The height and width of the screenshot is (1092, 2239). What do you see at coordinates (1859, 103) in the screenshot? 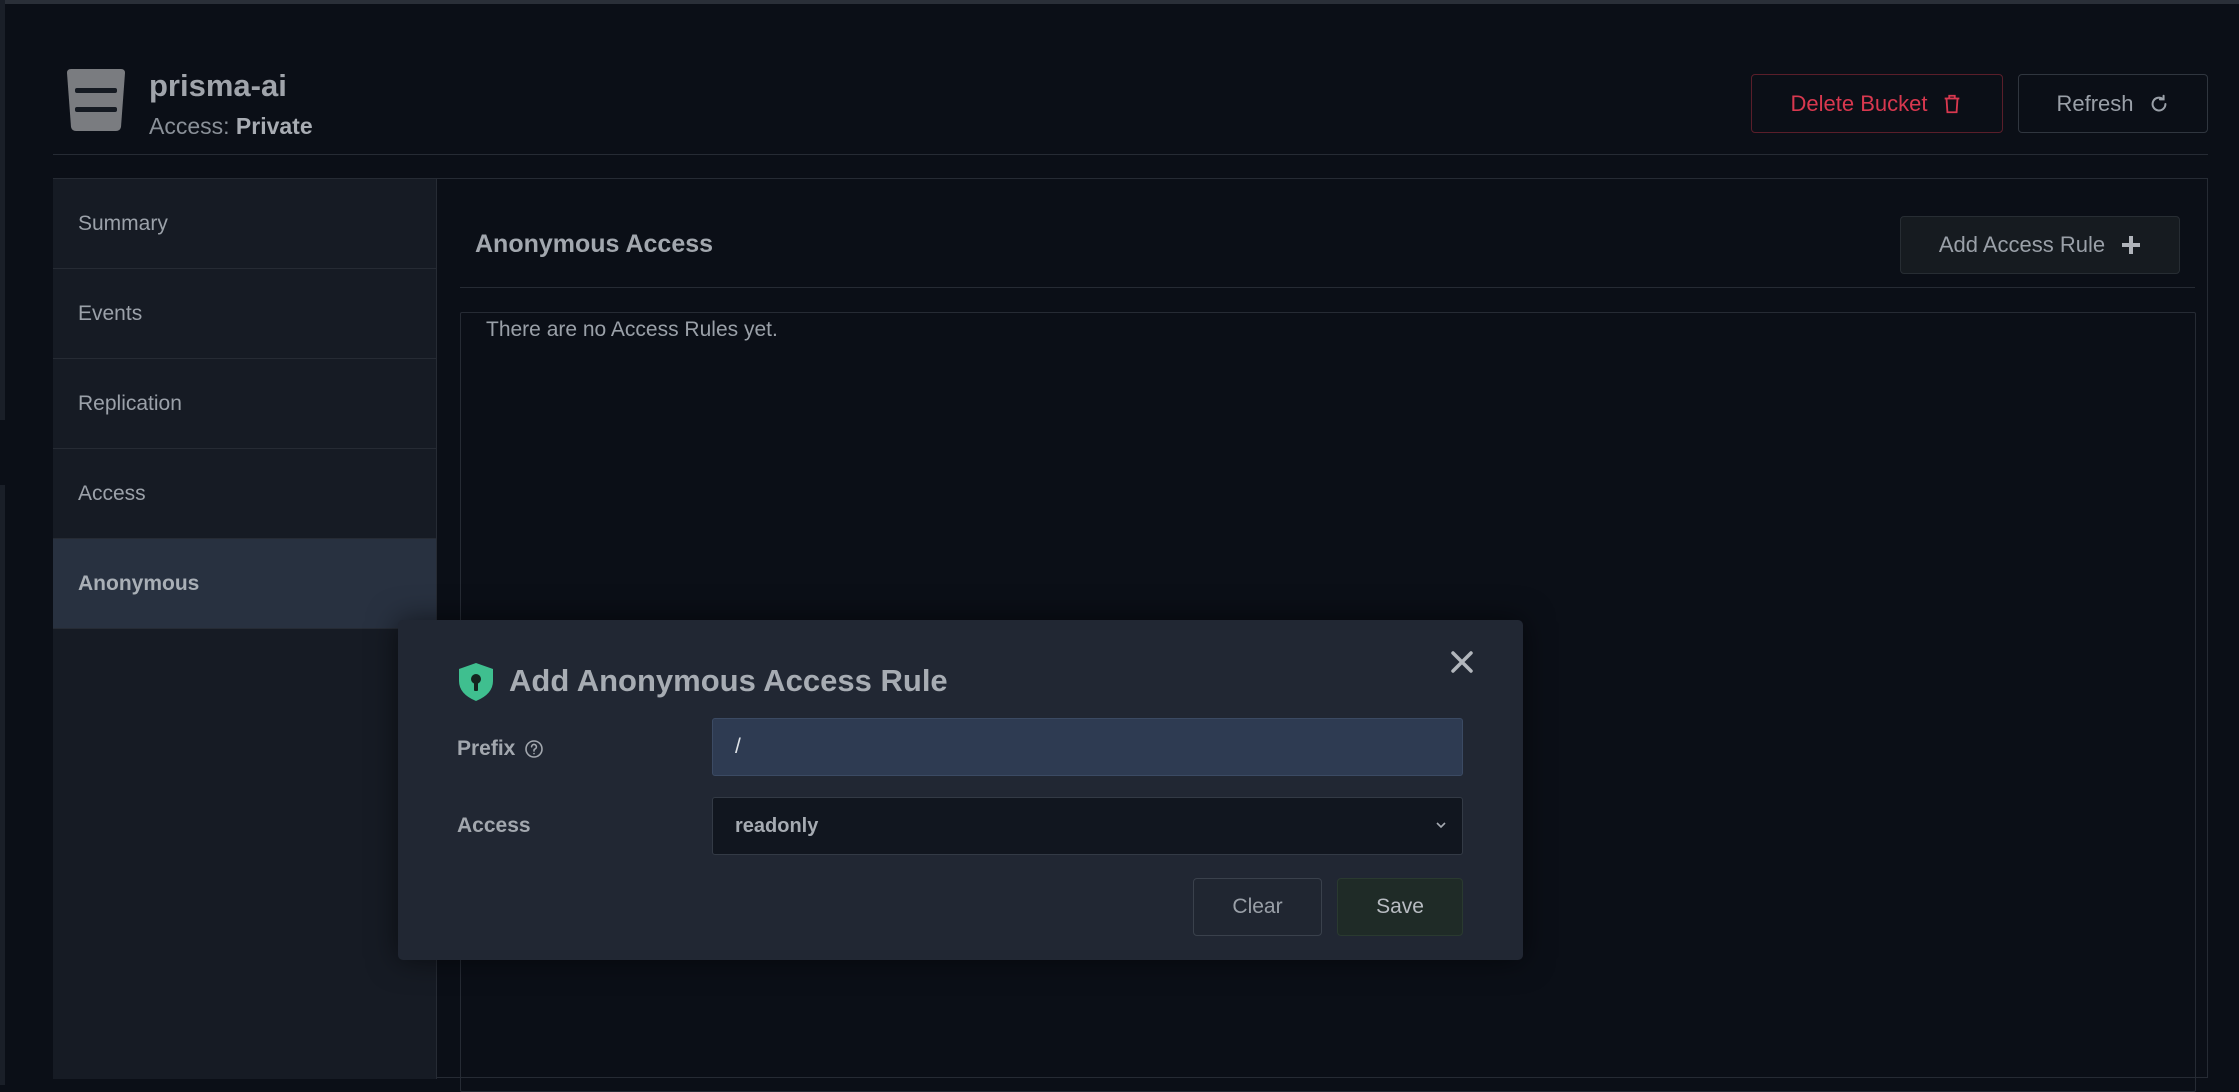
I see `delete-bucket-label: Delete Bucket` at bounding box center [1859, 103].